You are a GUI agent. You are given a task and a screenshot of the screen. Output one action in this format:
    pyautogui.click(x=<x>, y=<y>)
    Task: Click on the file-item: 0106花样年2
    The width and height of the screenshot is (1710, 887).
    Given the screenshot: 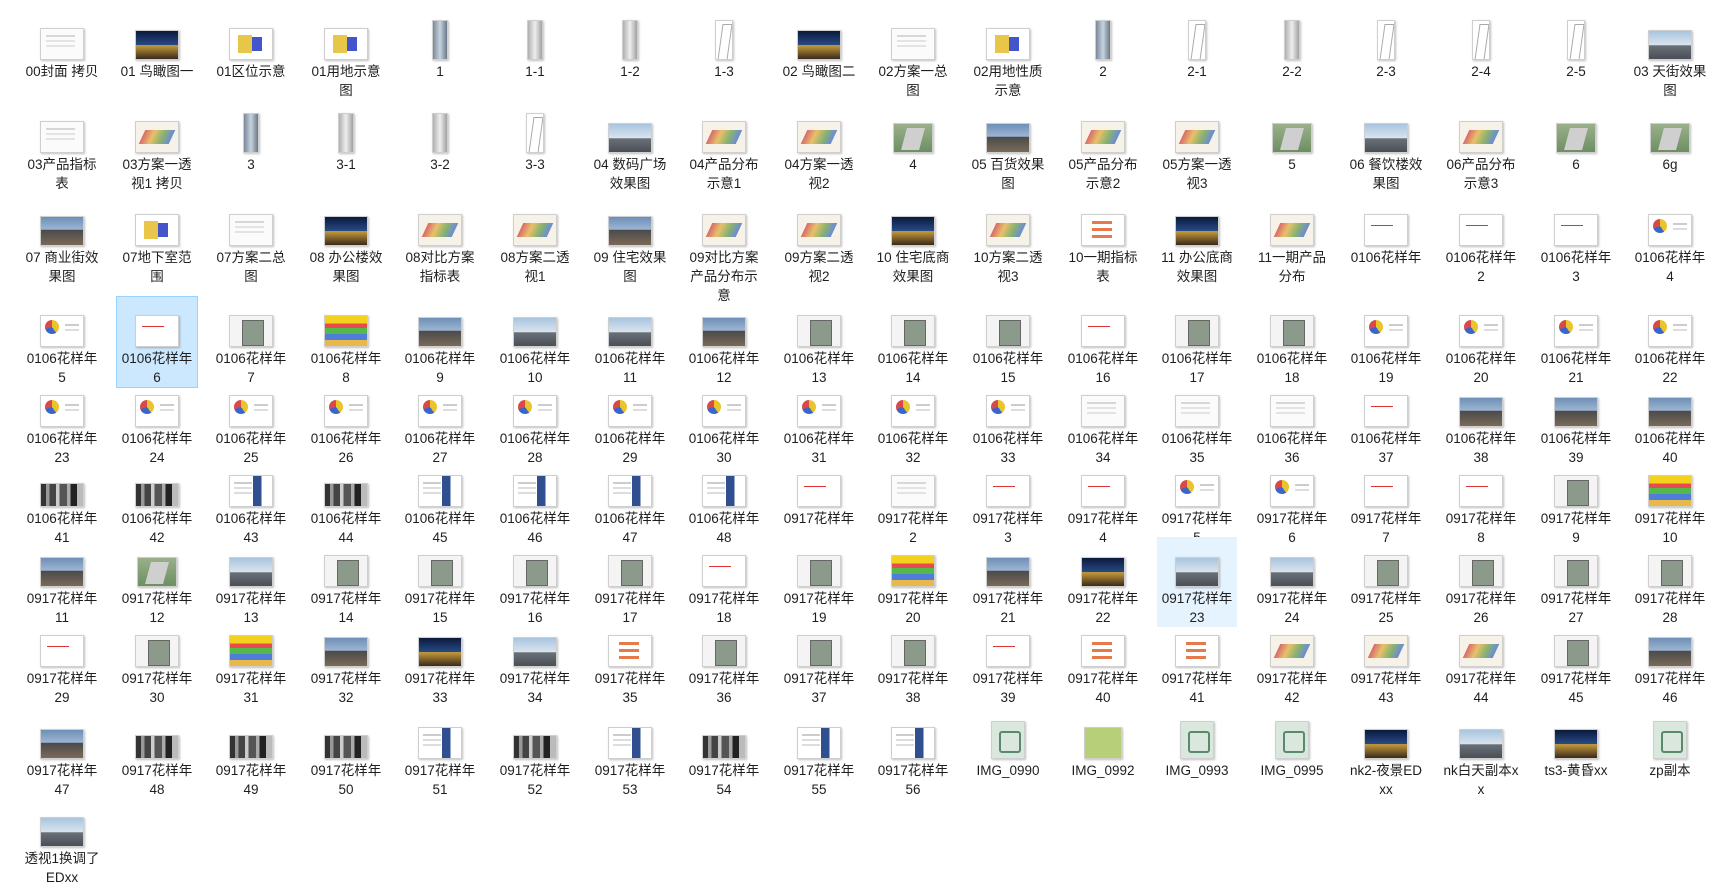 What is the action you would take?
    pyautogui.click(x=1481, y=245)
    